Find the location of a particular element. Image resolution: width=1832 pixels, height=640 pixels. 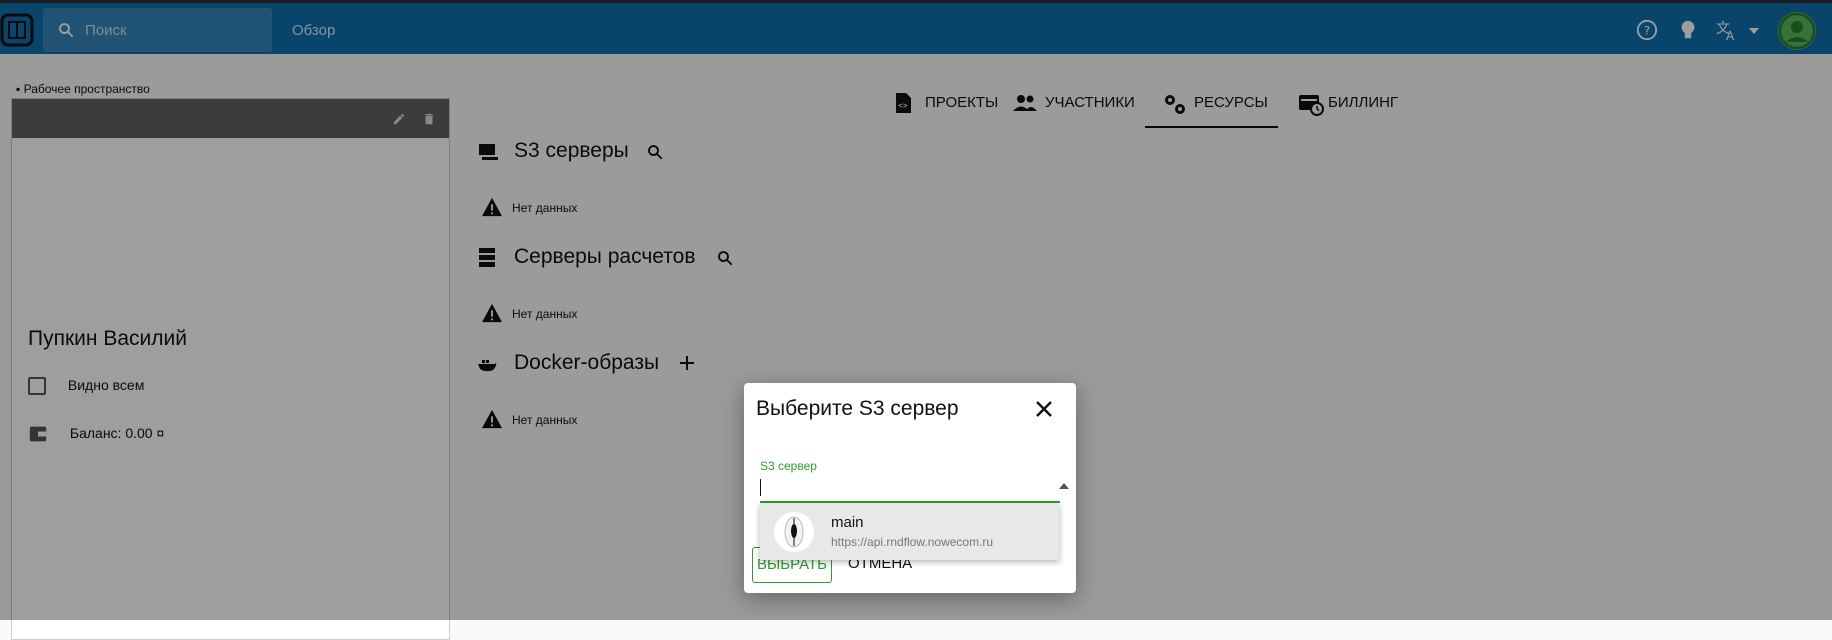

dropdown-arrow-icon is located at coordinates (1064, 486).